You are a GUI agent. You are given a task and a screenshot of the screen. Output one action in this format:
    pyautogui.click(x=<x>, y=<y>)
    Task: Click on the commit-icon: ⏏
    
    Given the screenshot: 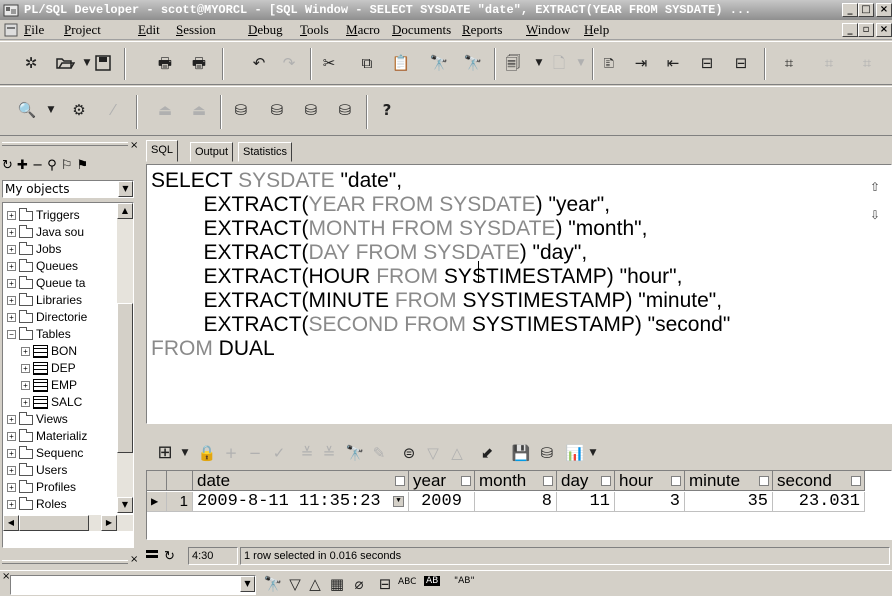 What is the action you would take?
    pyautogui.click(x=165, y=110)
    